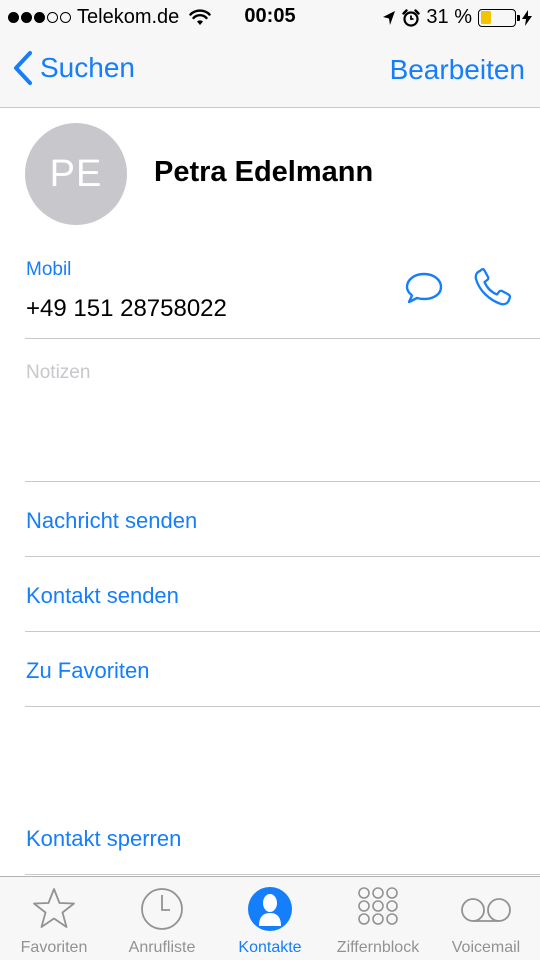 This screenshot has height=960, width=540. I want to click on share-contact-button: Kontakt senden, so click(102, 596).